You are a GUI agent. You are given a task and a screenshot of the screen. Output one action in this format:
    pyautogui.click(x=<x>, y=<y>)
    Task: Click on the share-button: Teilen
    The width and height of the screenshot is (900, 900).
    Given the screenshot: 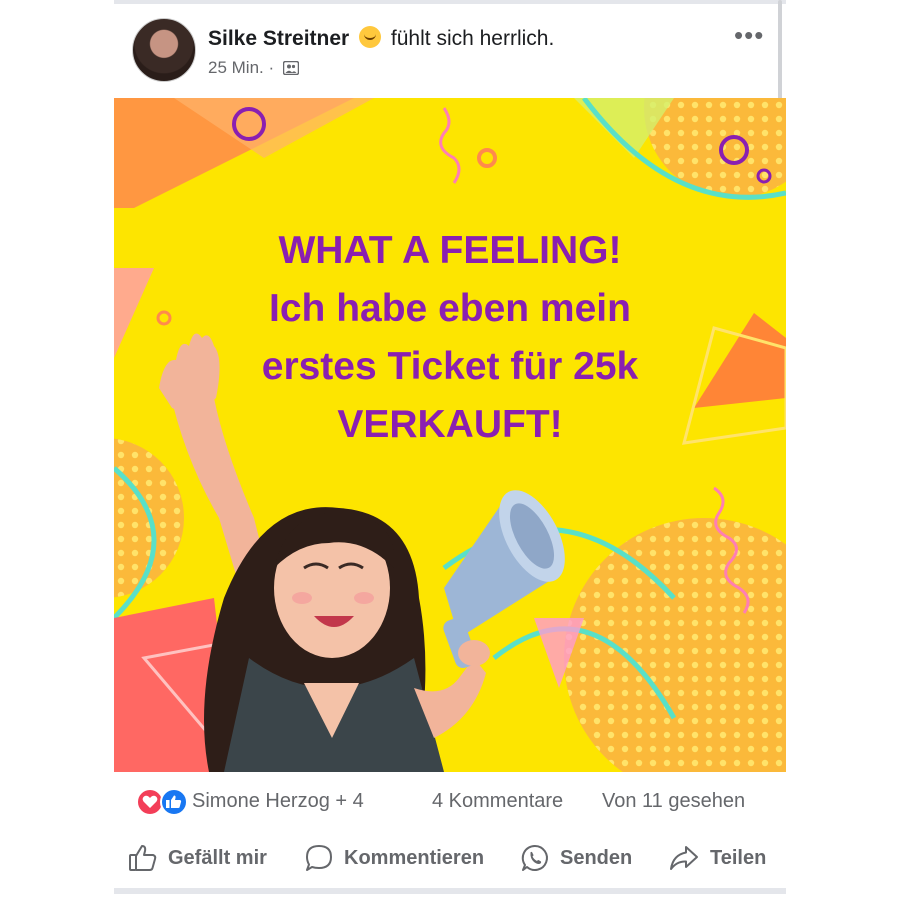 What is the action you would take?
    pyautogui.click(x=717, y=858)
    